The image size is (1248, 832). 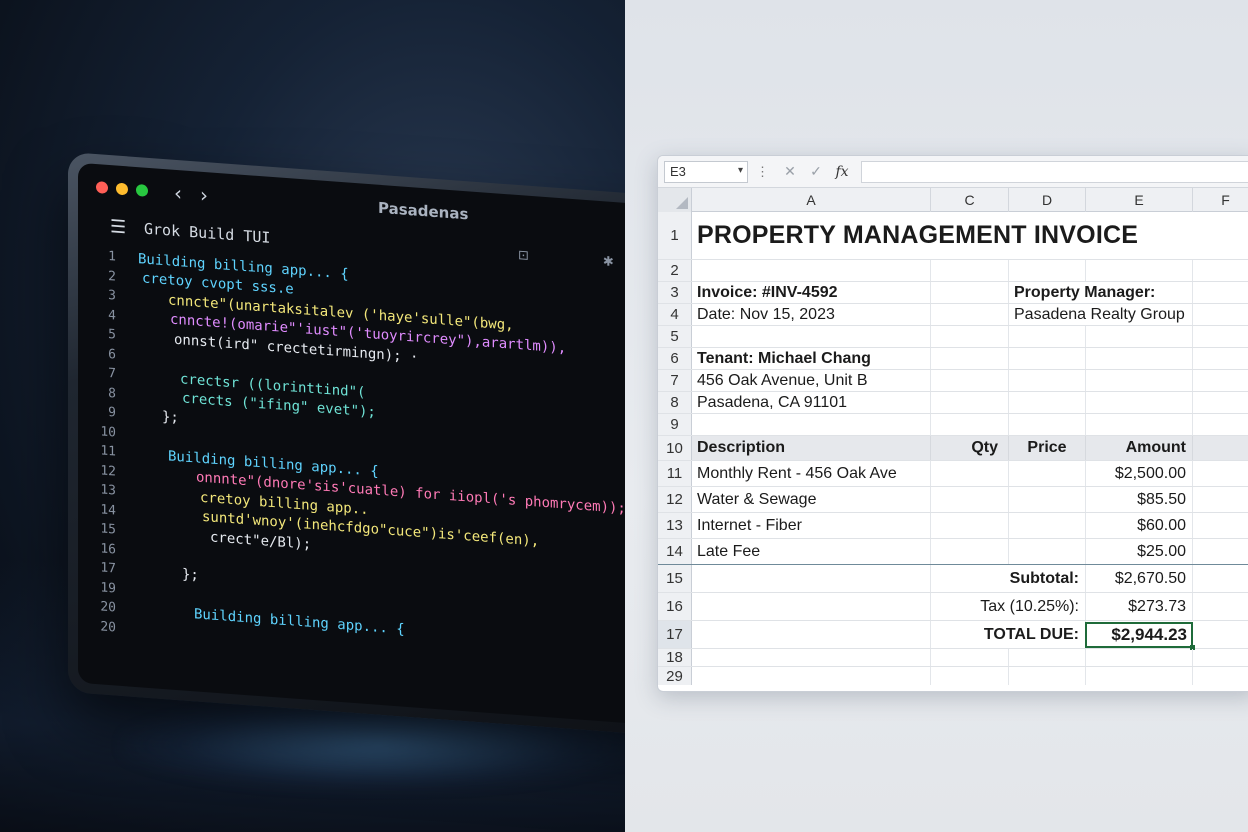 What do you see at coordinates (1139, 499) in the screenshot?
I see `line-item-amount: $85.50` at bounding box center [1139, 499].